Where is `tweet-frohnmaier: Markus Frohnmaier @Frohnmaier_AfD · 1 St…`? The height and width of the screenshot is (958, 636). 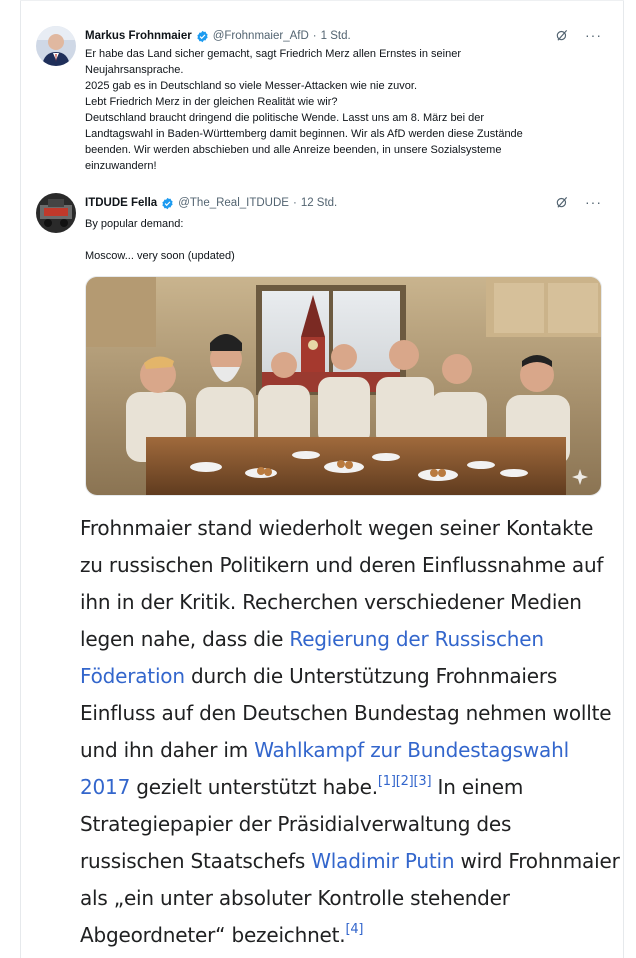
tweet-frohnmaier: Markus Frohnmaier @Frohnmaier_AfD · 1 St… is located at coordinates (326, 99).